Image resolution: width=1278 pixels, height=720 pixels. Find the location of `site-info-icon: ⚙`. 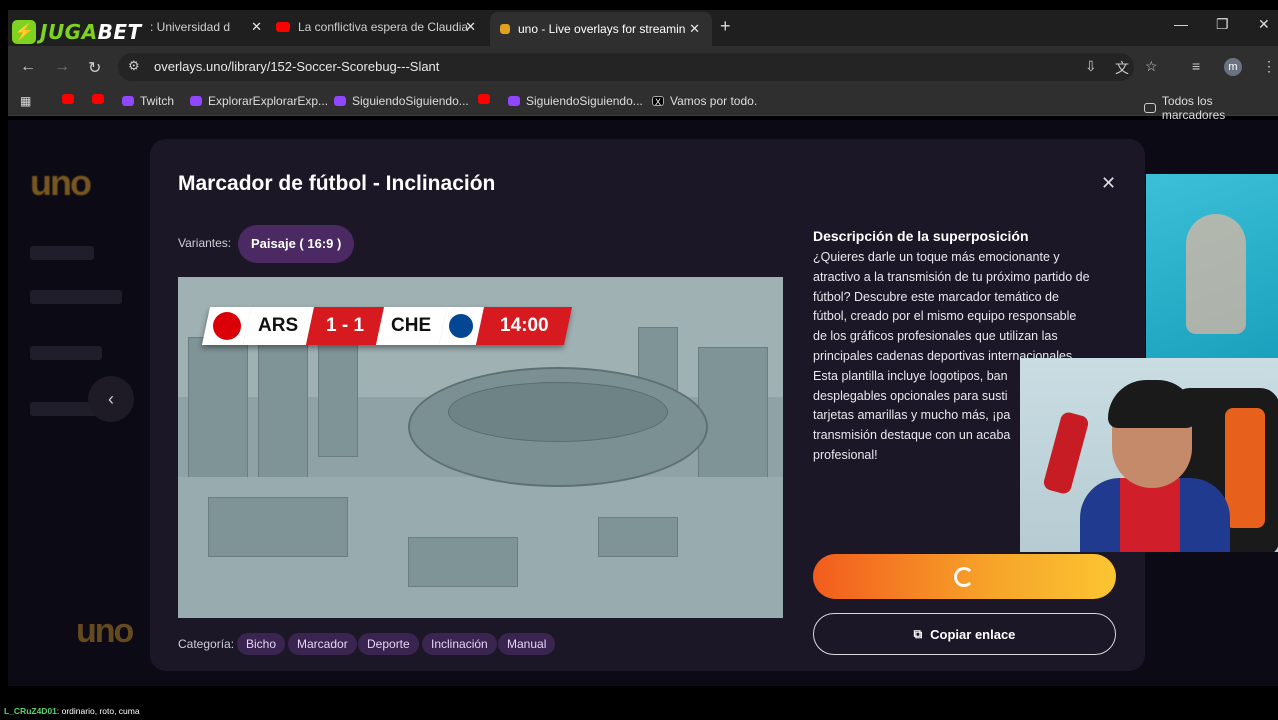

site-info-icon: ⚙ is located at coordinates (134, 66).